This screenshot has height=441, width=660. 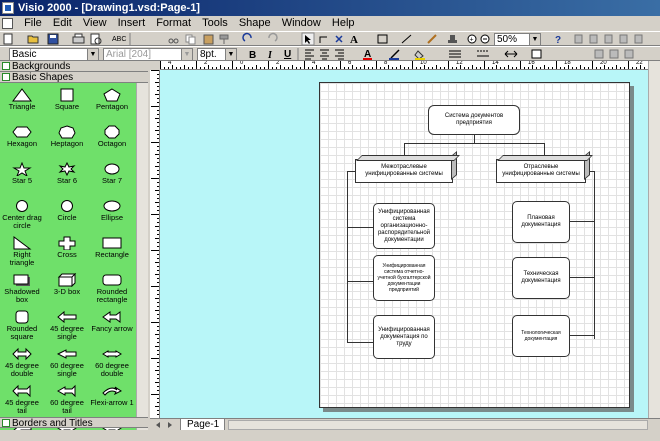 I want to click on stencil-shape-flexi-arrow-1: Flexi-arrow 1, so click(x=112, y=401).